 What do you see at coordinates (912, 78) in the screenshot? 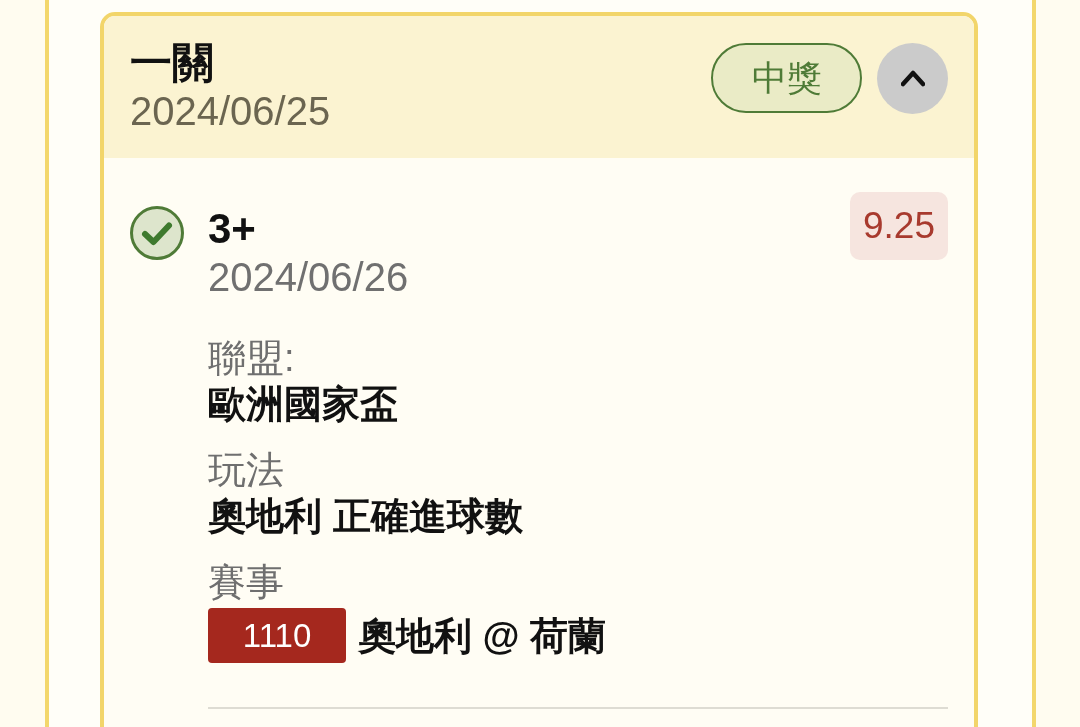
I see `chevron-up-icon` at bounding box center [912, 78].